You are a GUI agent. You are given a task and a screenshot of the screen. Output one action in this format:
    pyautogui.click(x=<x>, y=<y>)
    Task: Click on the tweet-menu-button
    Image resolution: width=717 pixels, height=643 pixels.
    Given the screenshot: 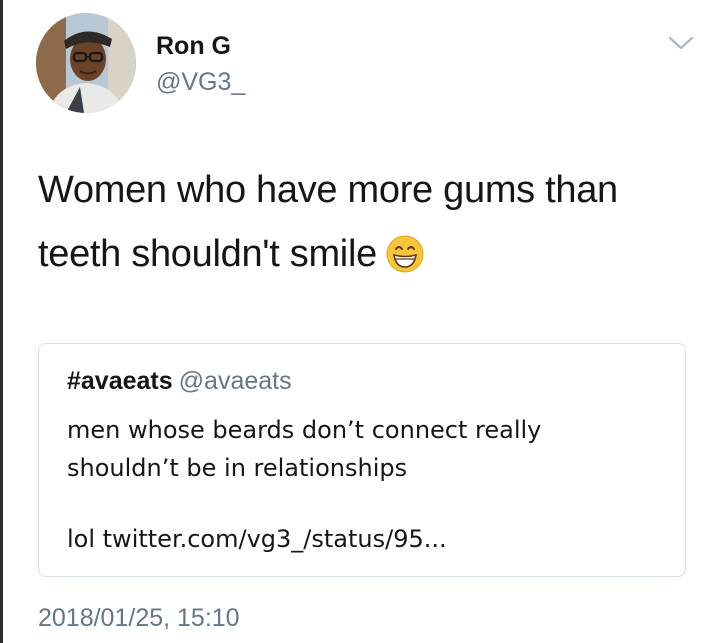 What is the action you would take?
    pyautogui.click(x=681, y=43)
    